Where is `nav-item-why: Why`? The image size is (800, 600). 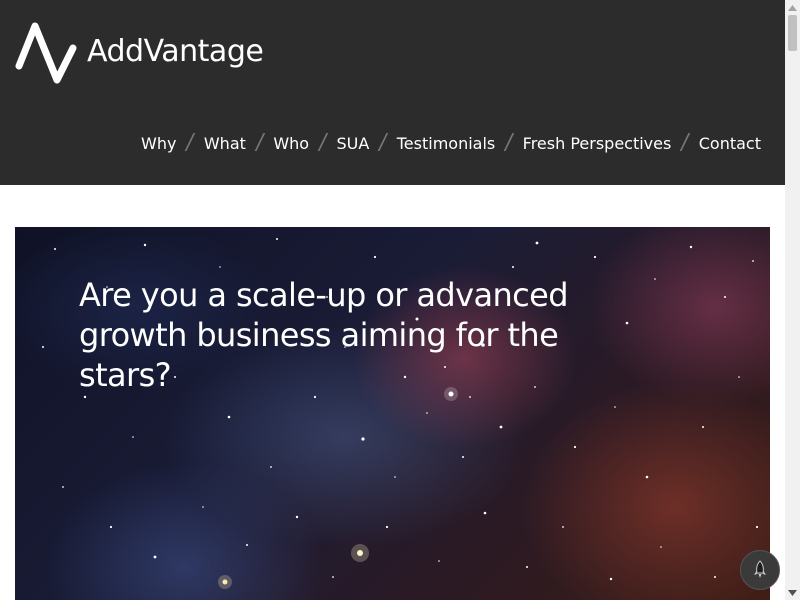 nav-item-why: Why is located at coordinates (158, 143).